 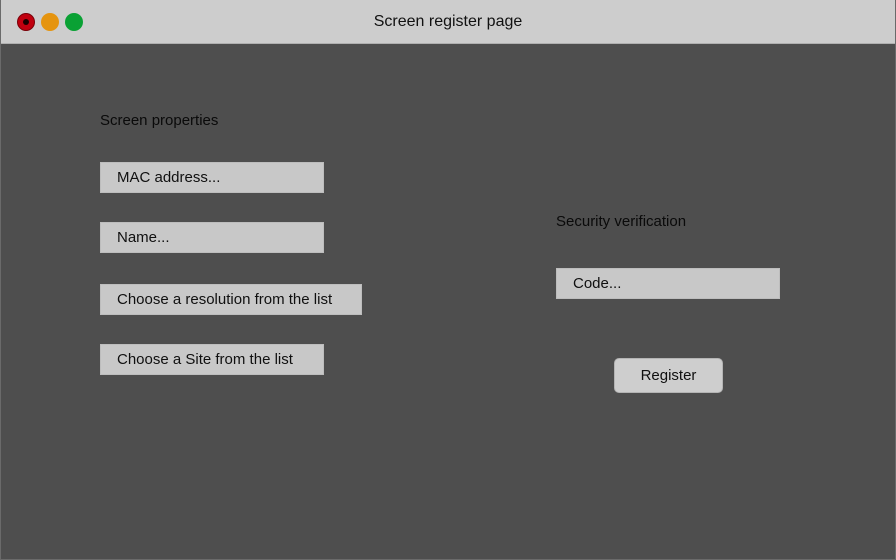 I want to click on register-button: Register, so click(x=668, y=375).